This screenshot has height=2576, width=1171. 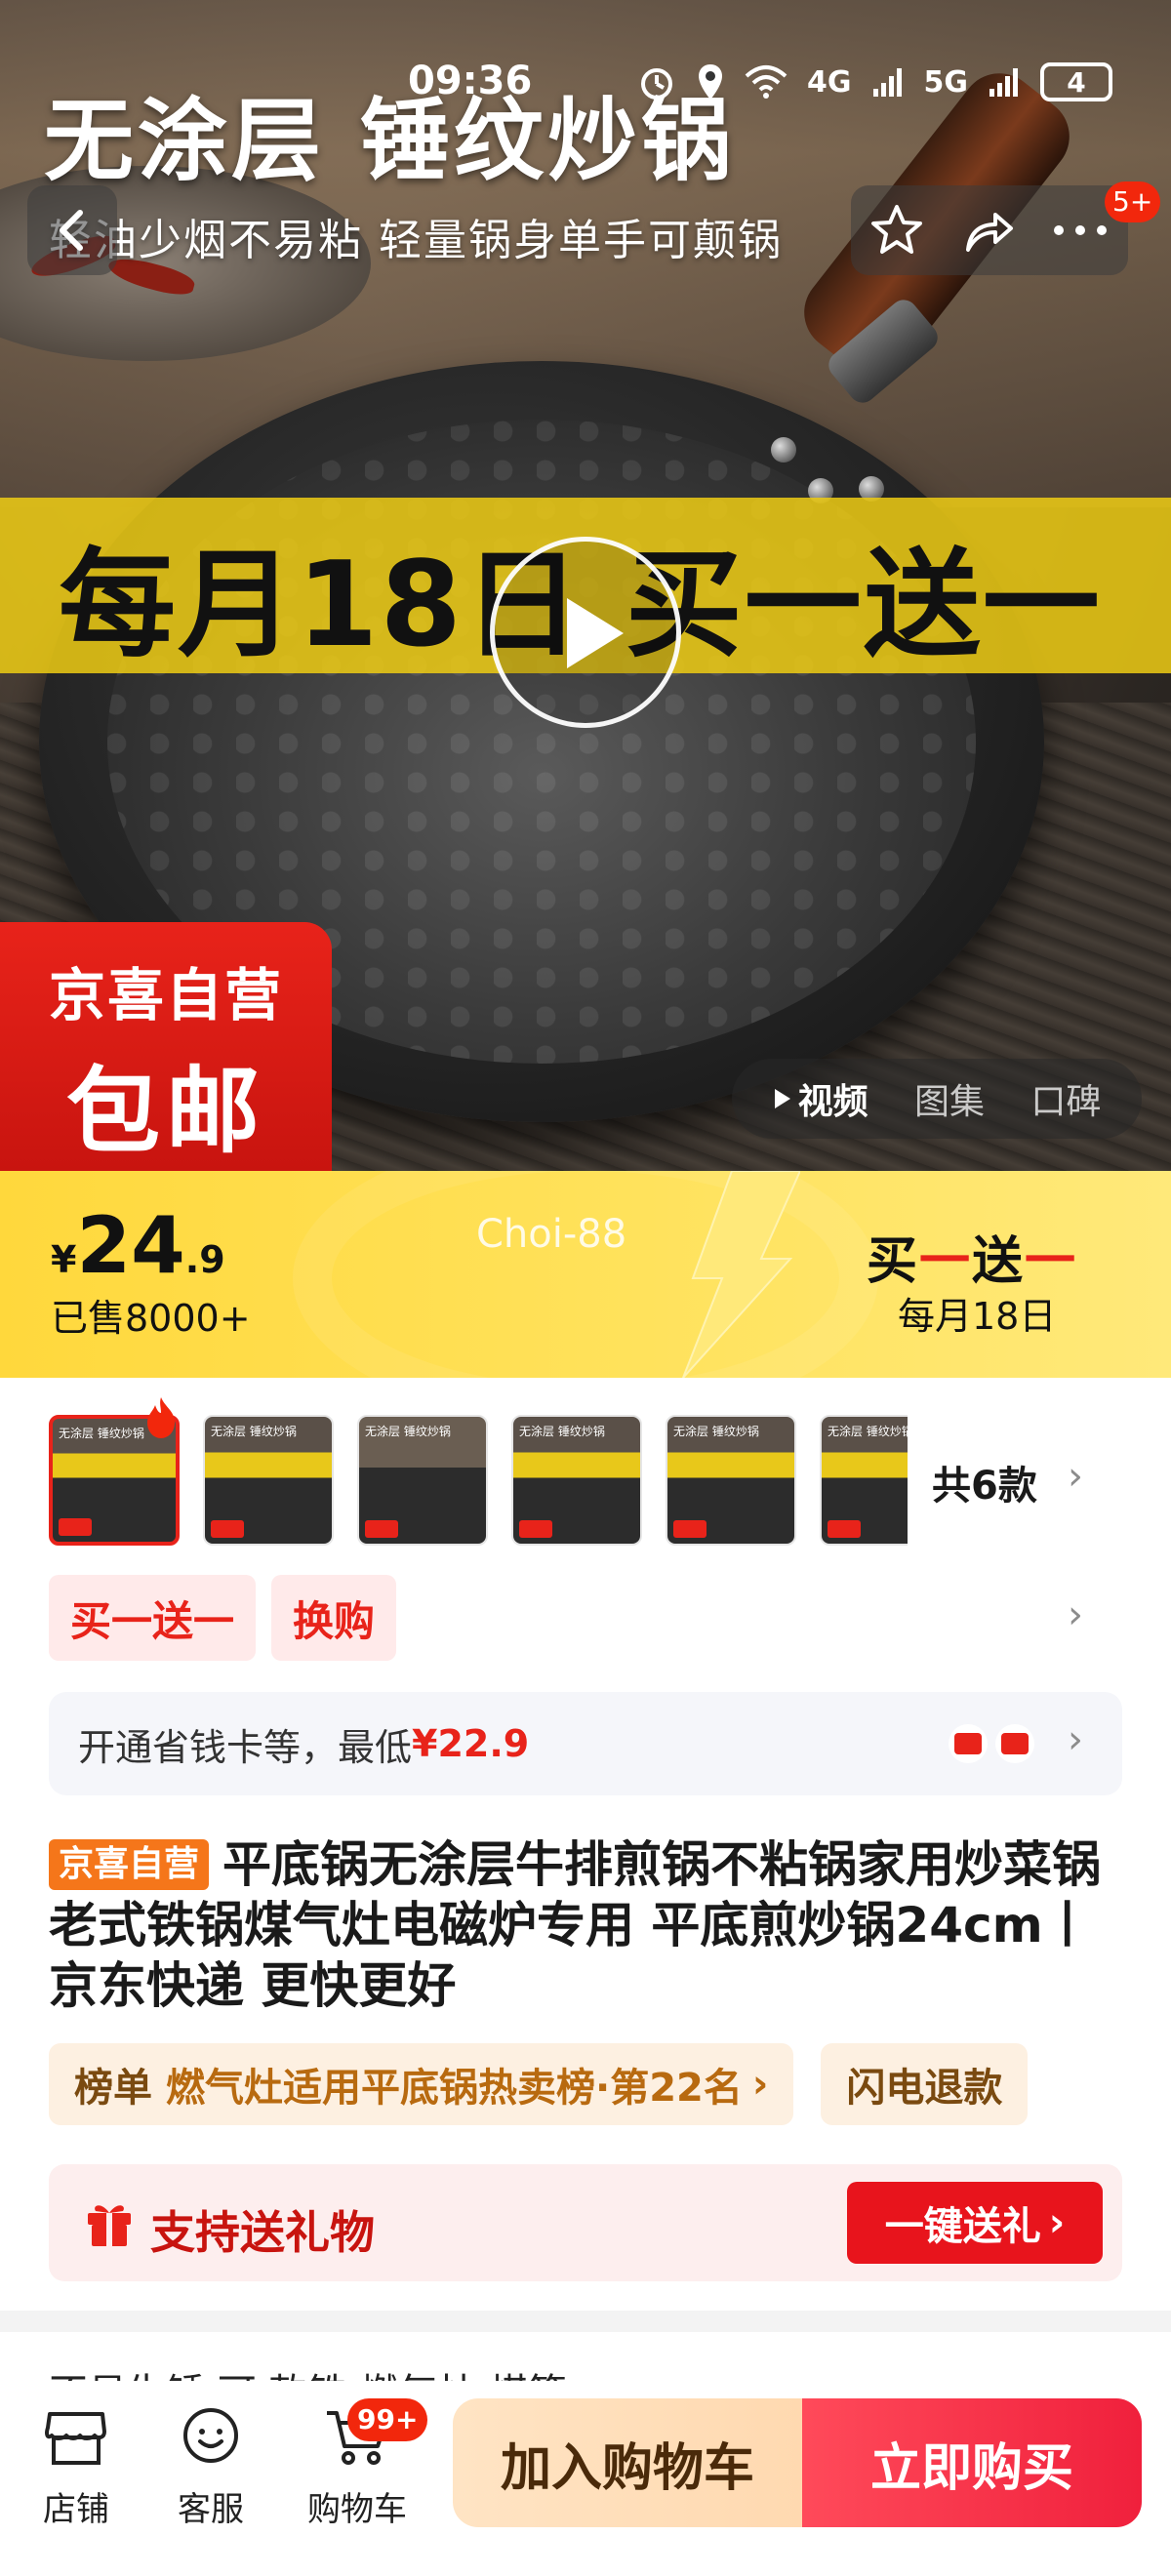 I want to click on tab-video-label: 视频, so click(x=832, y=1102).